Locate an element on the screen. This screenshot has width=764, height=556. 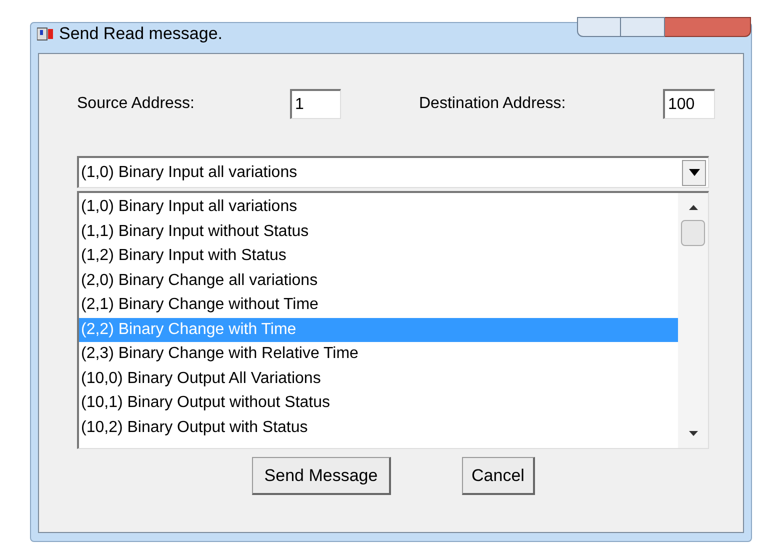
list-item: (2,1) Binary Change without Time is located at coordinates (378, 305).